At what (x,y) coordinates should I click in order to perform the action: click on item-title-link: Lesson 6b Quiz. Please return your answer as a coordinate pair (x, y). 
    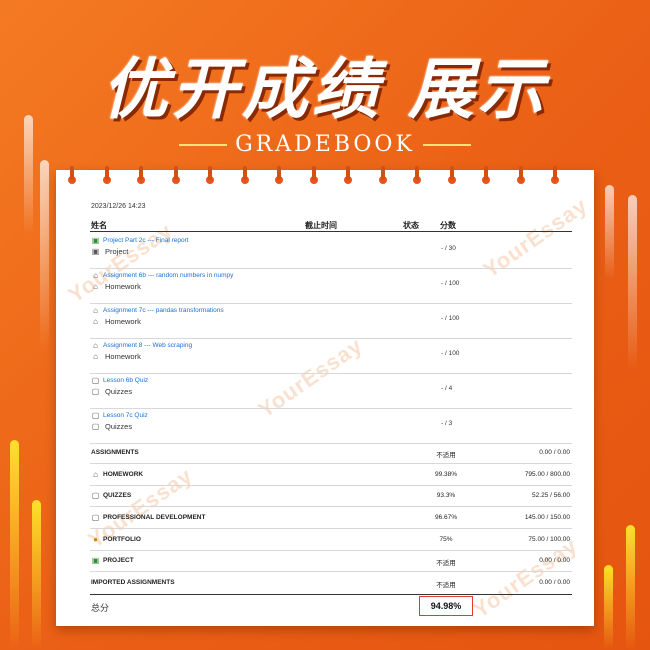
    Looking at the image, I should click on (125, 380).